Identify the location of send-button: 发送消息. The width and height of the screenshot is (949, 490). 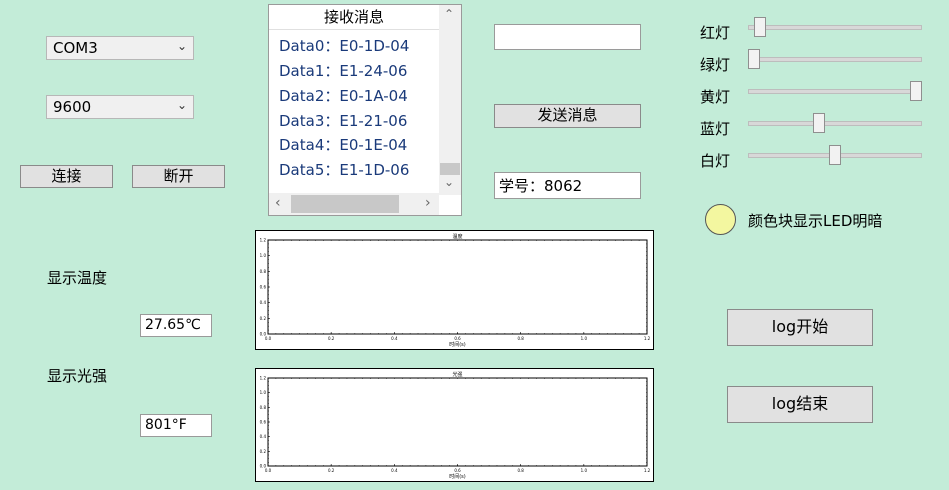
(567, 116).